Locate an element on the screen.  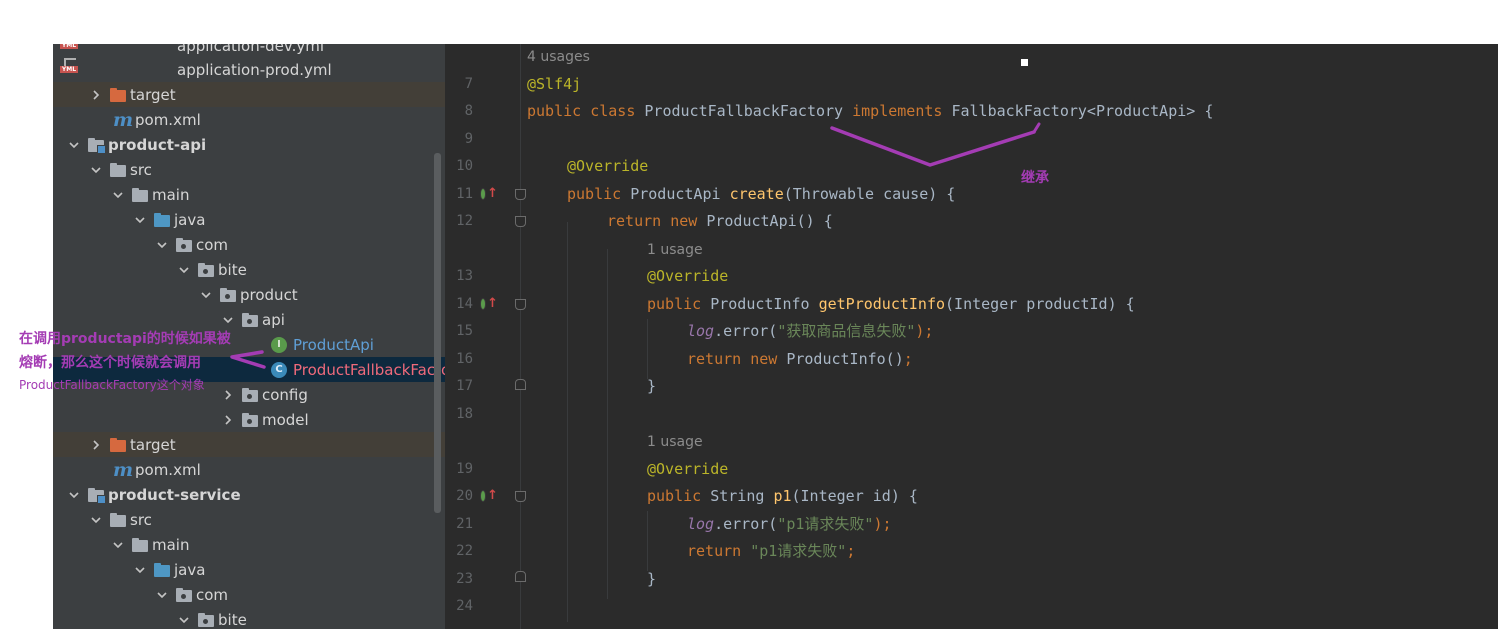
annotation-token: @Override is located at coordinates (688, 276).